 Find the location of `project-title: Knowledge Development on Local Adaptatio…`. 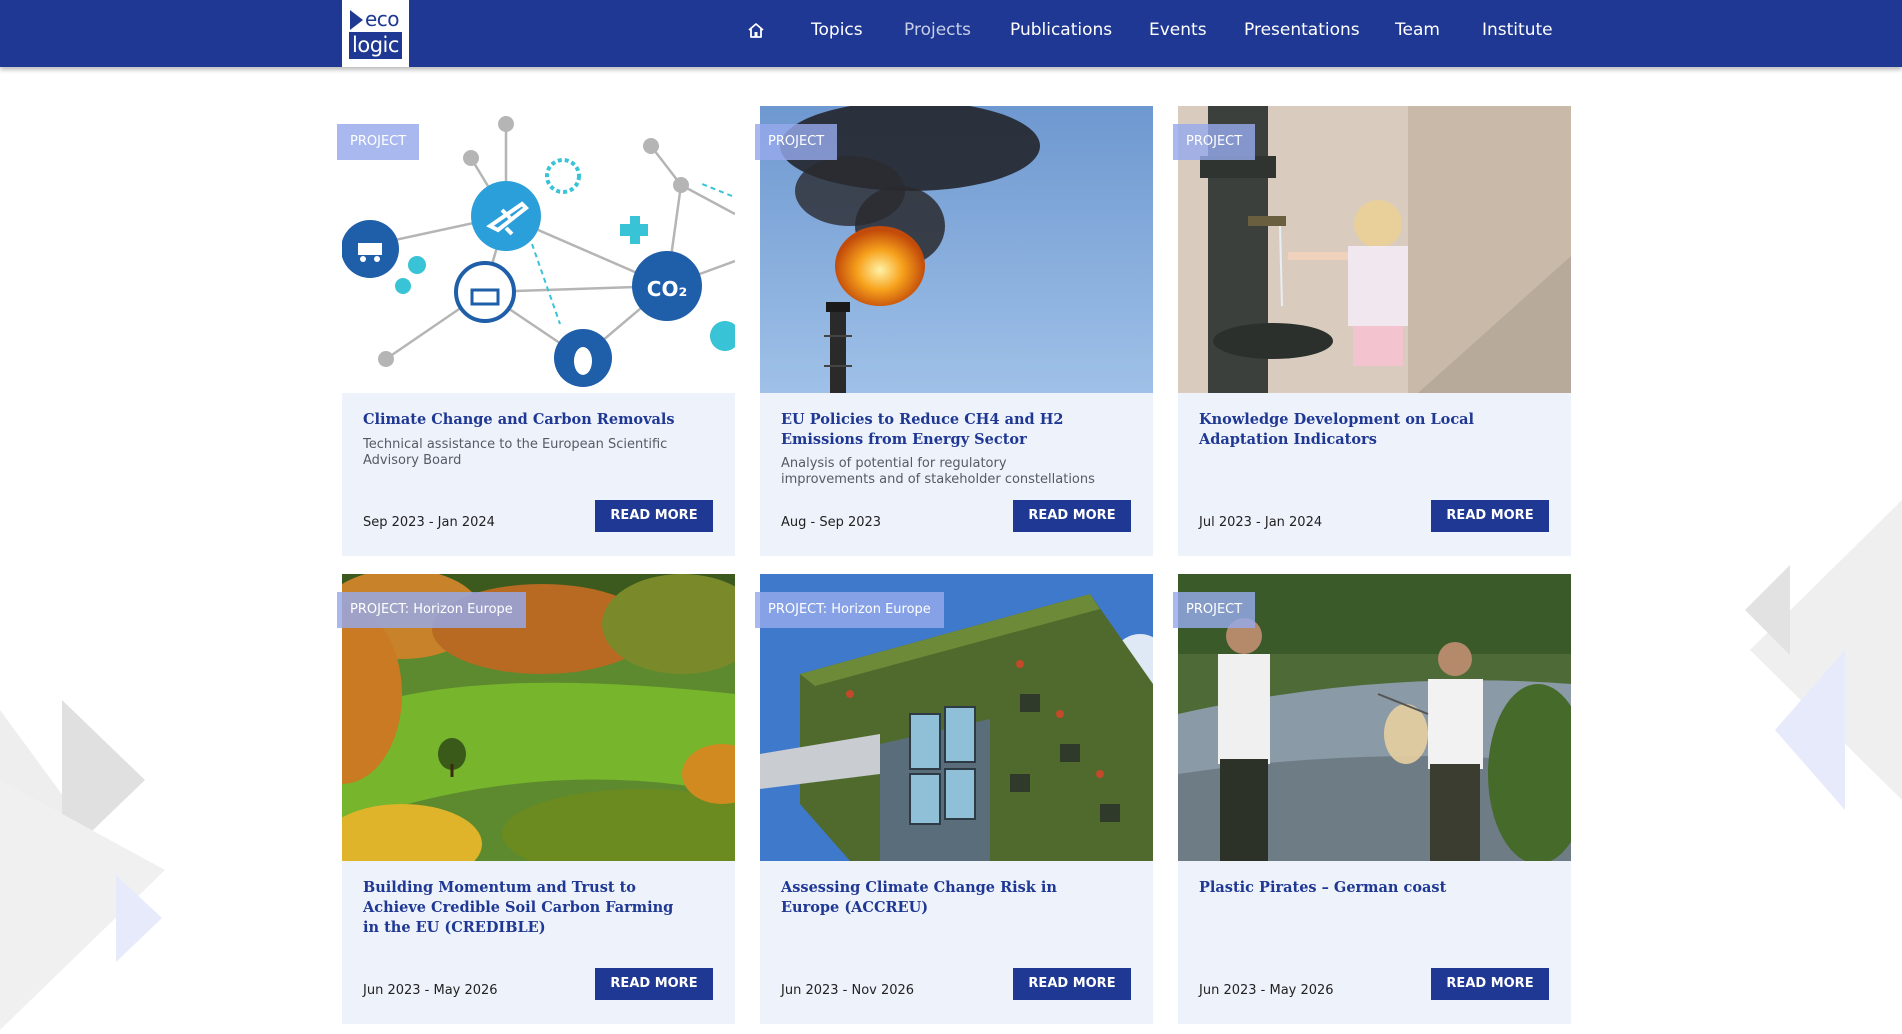

project-title: Knowledge Development on Local Adaptatio… is located at coordinates (1359, 430).